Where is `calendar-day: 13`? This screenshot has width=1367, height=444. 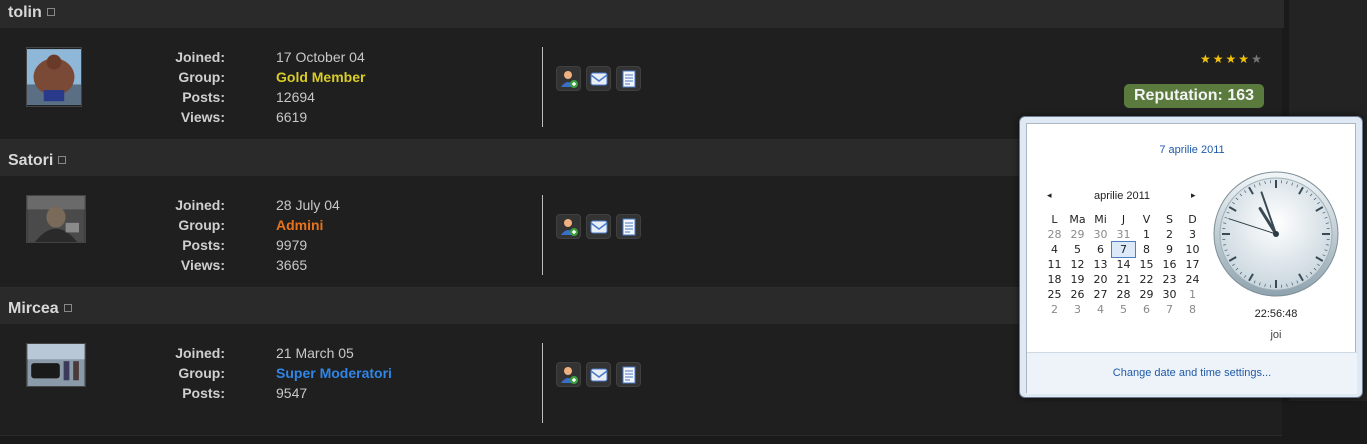 calendar-day: 13 is located at coordinates (1100, 264).